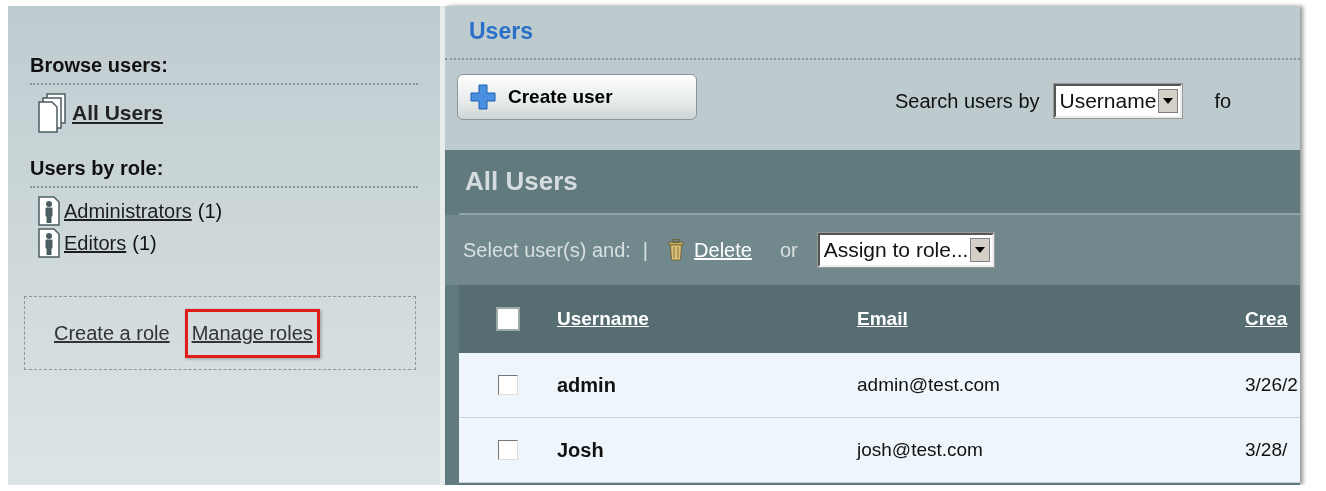  I want to click on column-header-link: Username, so click(707, 319).